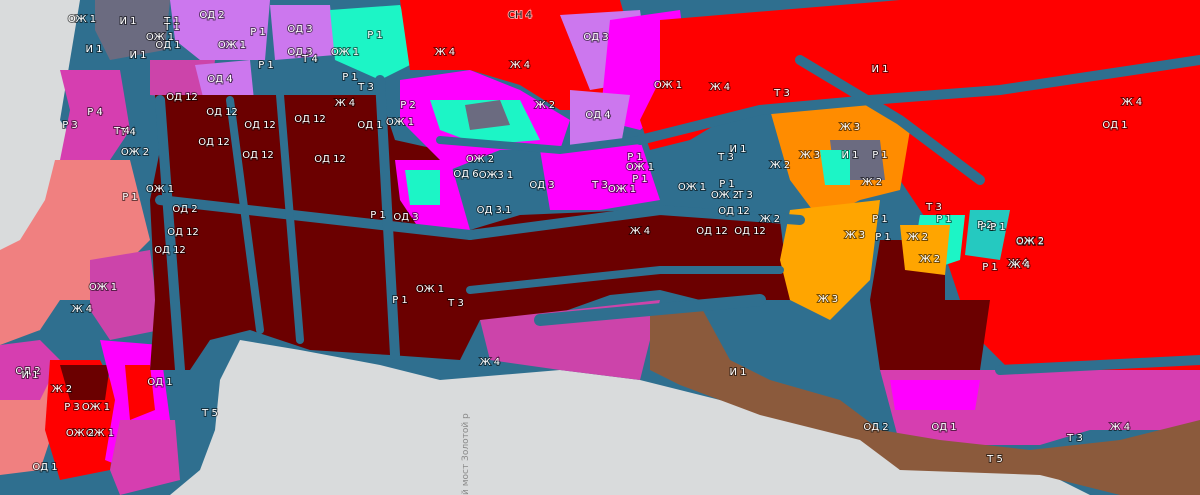 This screenshot has height=495, width=1200. What do you see at coordinates (408, 105) in the screenshot?
I see `zone-label: Р 2` at bounding box center [408, 105].